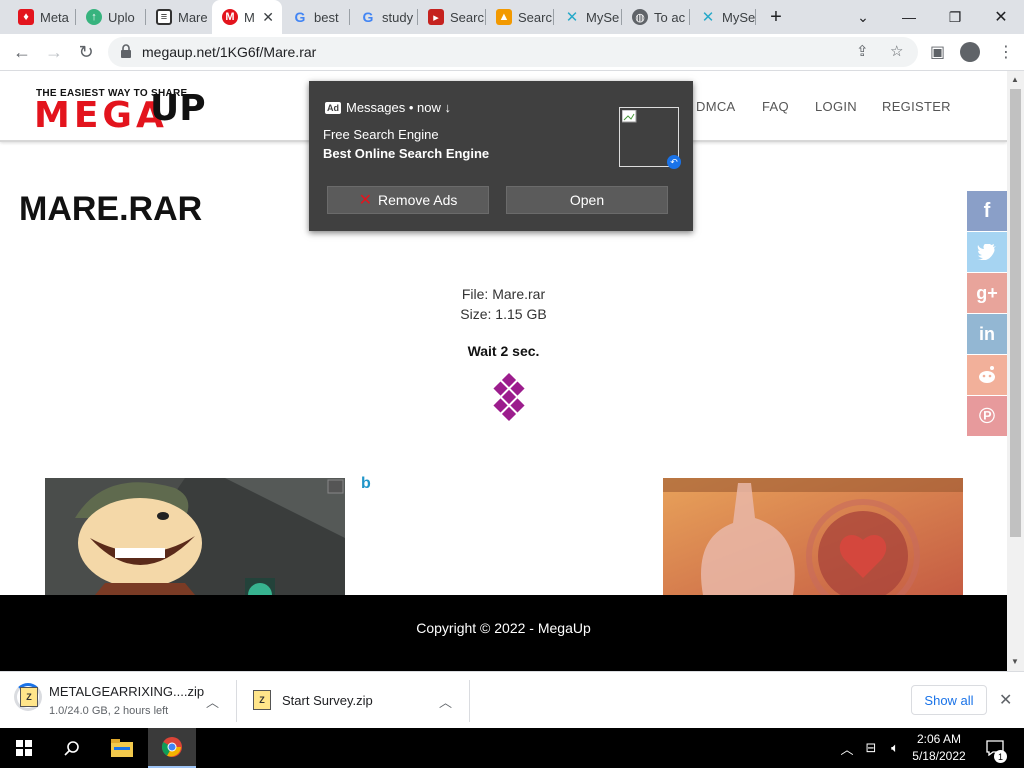  What do you see at coordinates (871, 748) in the screenshot?
I see `network-icon: ⊟` at bounding box center [871, 748].